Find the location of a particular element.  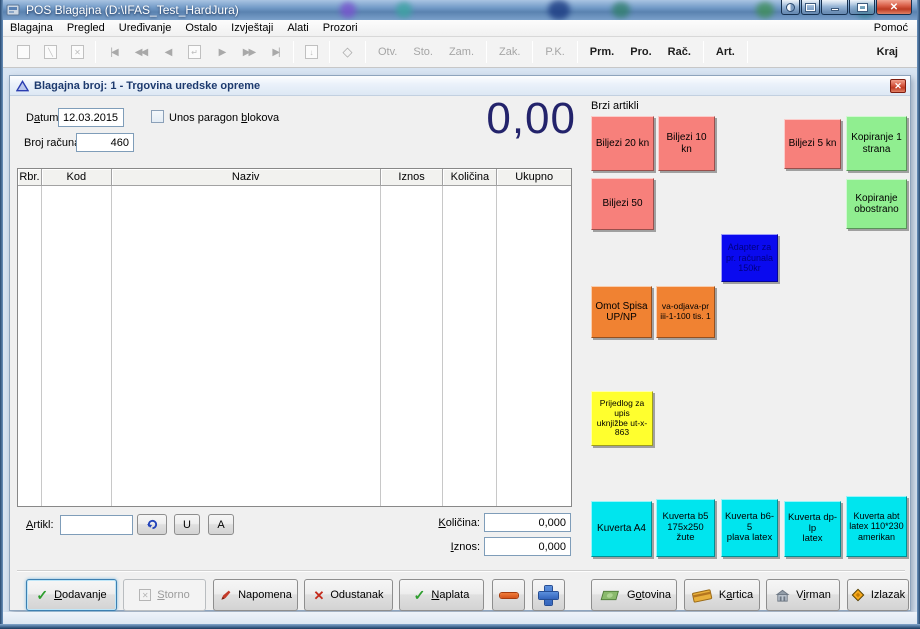

eraser-icon-button: ◇ is located at coordinates (347, 52).